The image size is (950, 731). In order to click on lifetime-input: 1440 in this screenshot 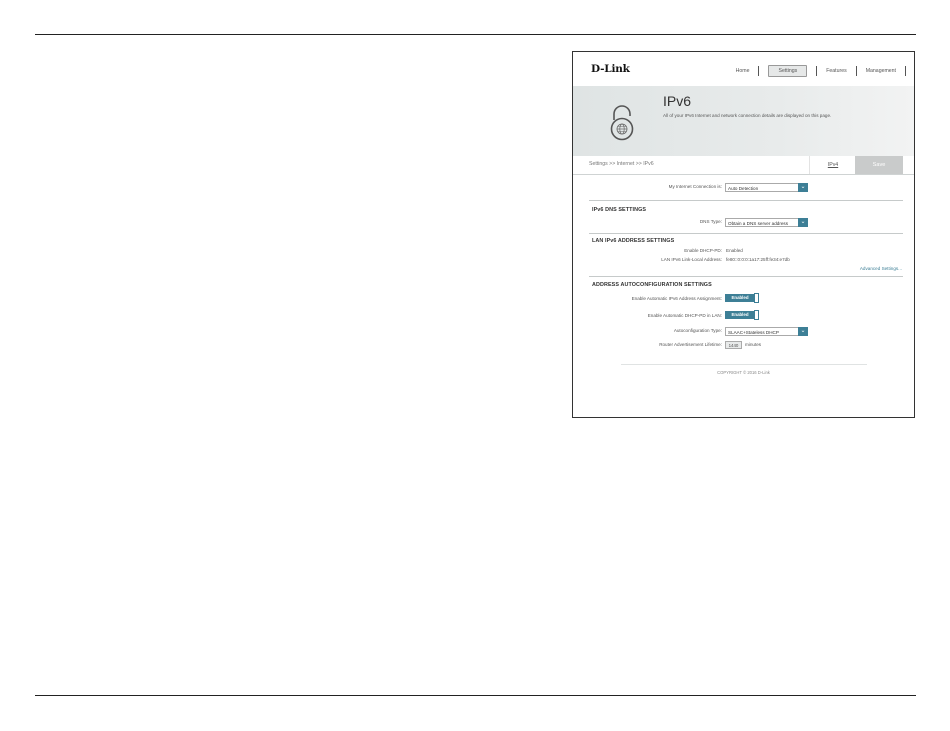, I will do `click(733, 345)`.